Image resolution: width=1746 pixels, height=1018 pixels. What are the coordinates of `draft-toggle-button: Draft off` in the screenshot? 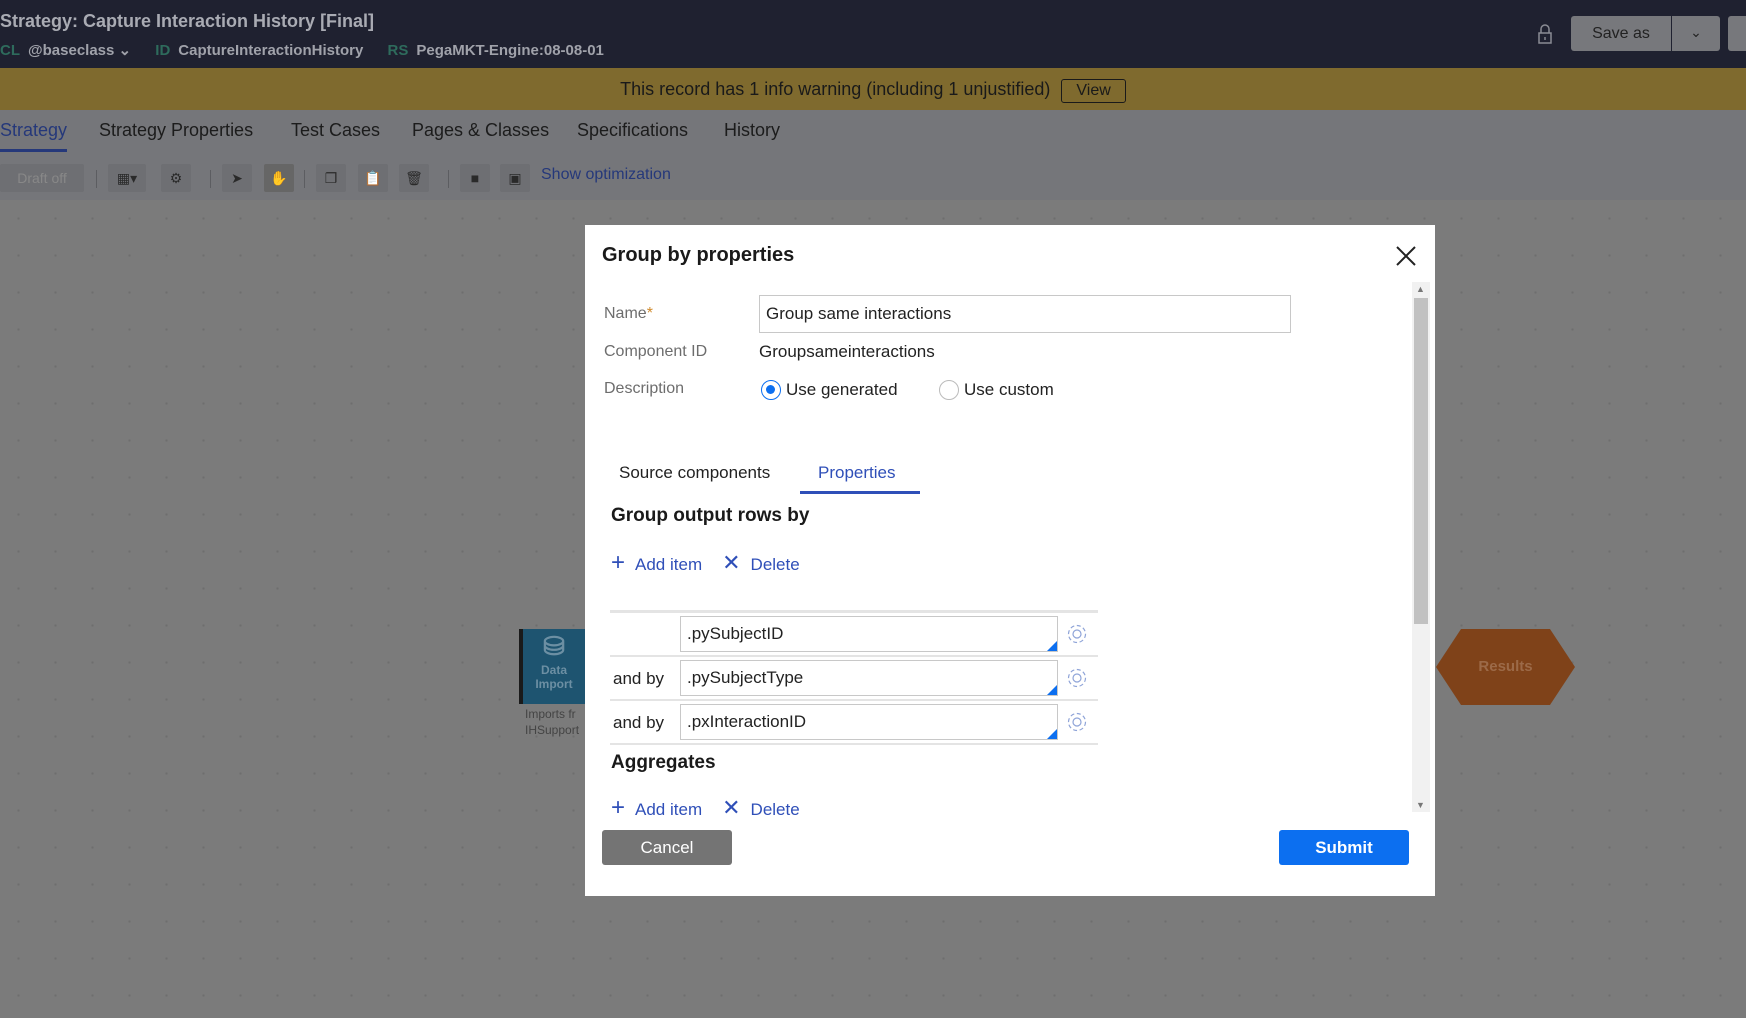 It's located at (42, 178).